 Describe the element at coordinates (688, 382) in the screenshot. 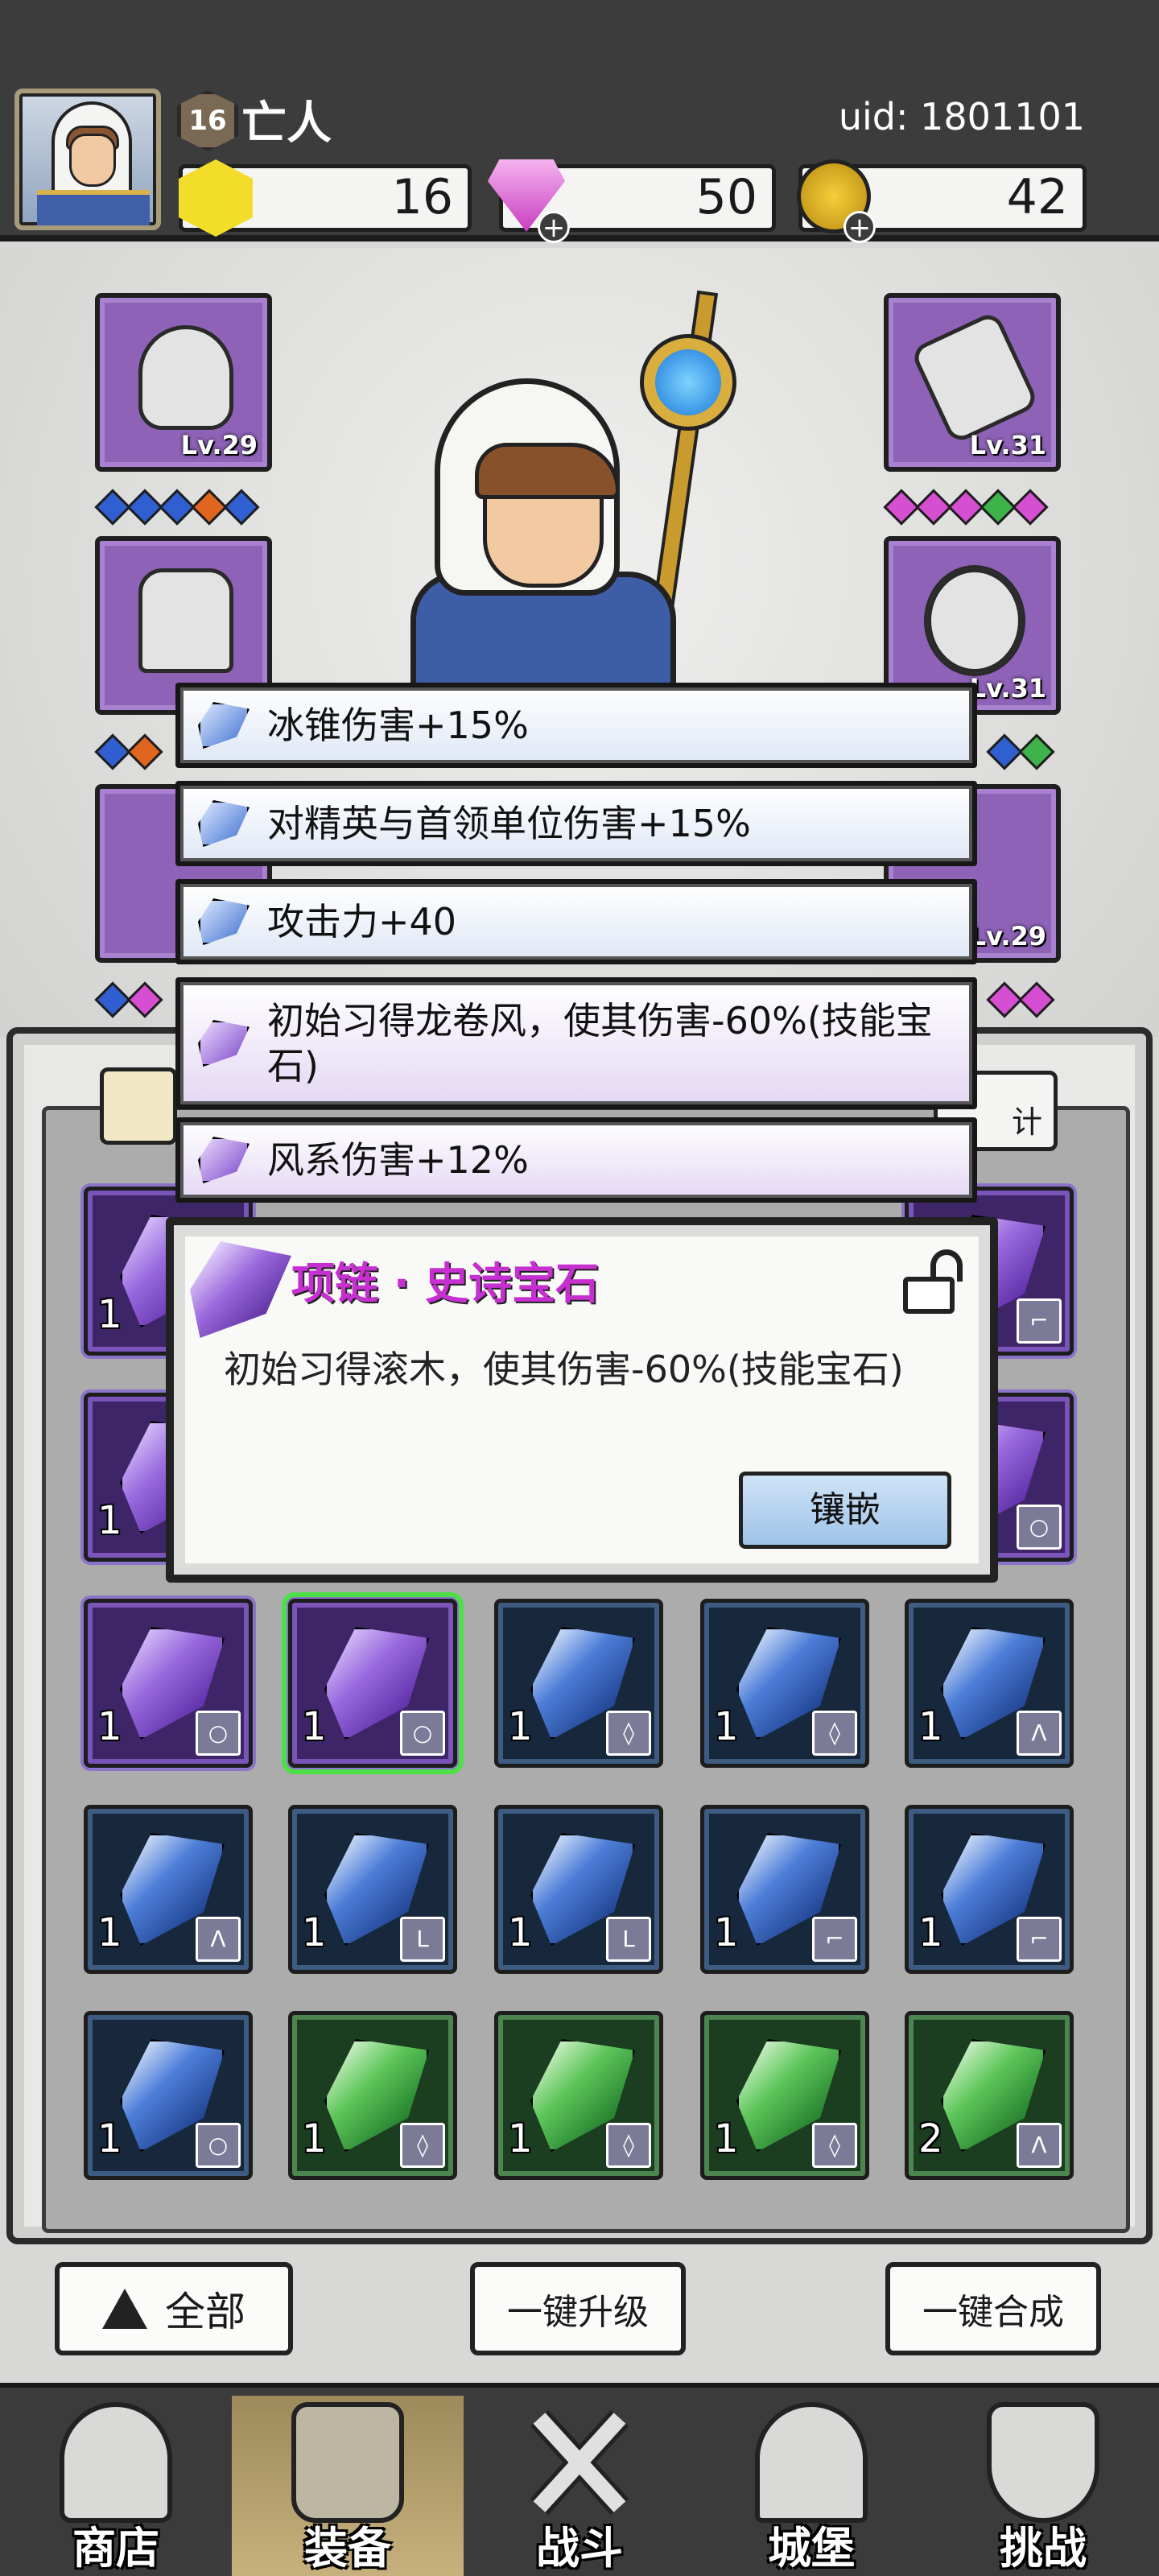

I see `staff-orb` at that location.